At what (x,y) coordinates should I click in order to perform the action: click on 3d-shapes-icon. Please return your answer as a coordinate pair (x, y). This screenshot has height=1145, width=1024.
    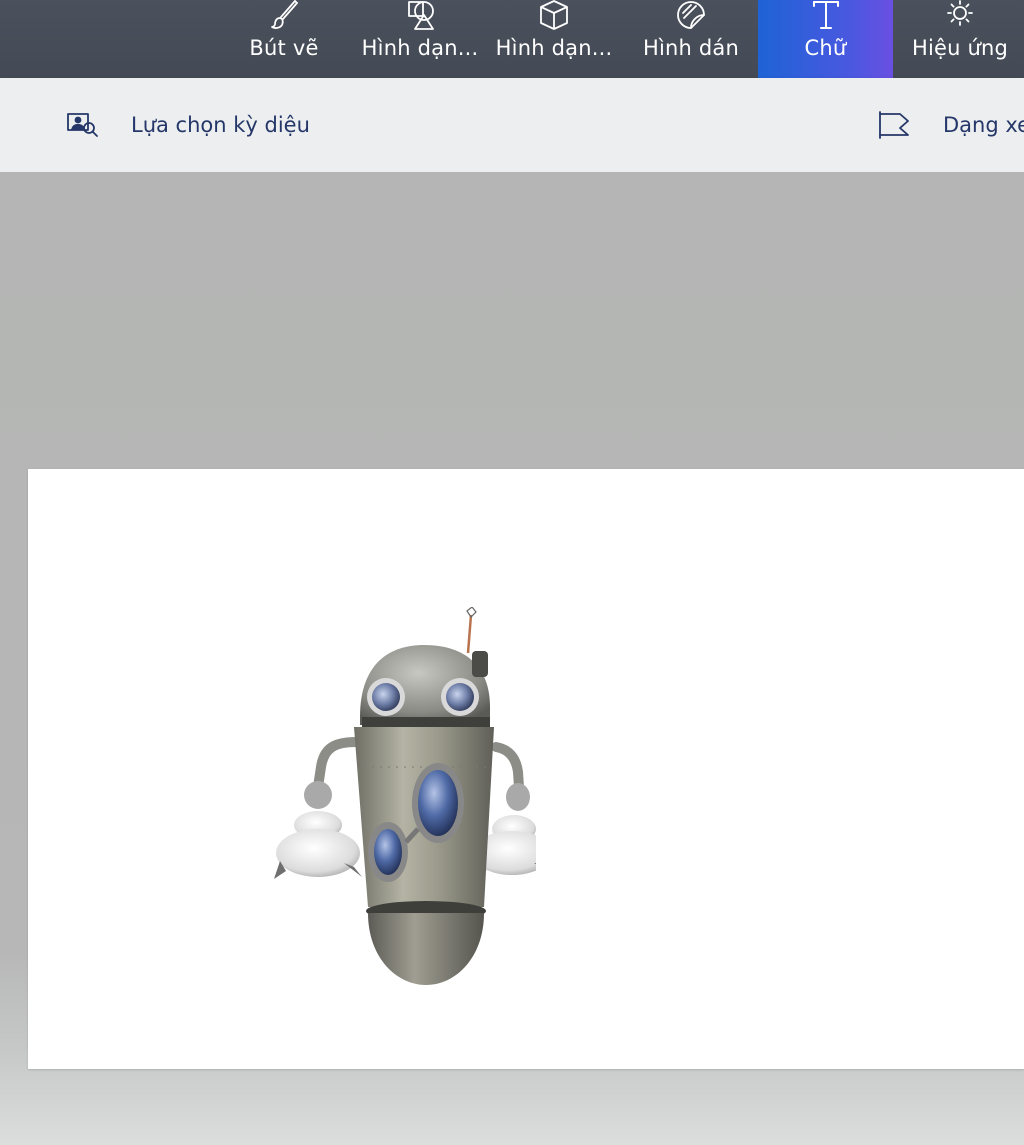
    Looking at the image, I should click on (554, 16).